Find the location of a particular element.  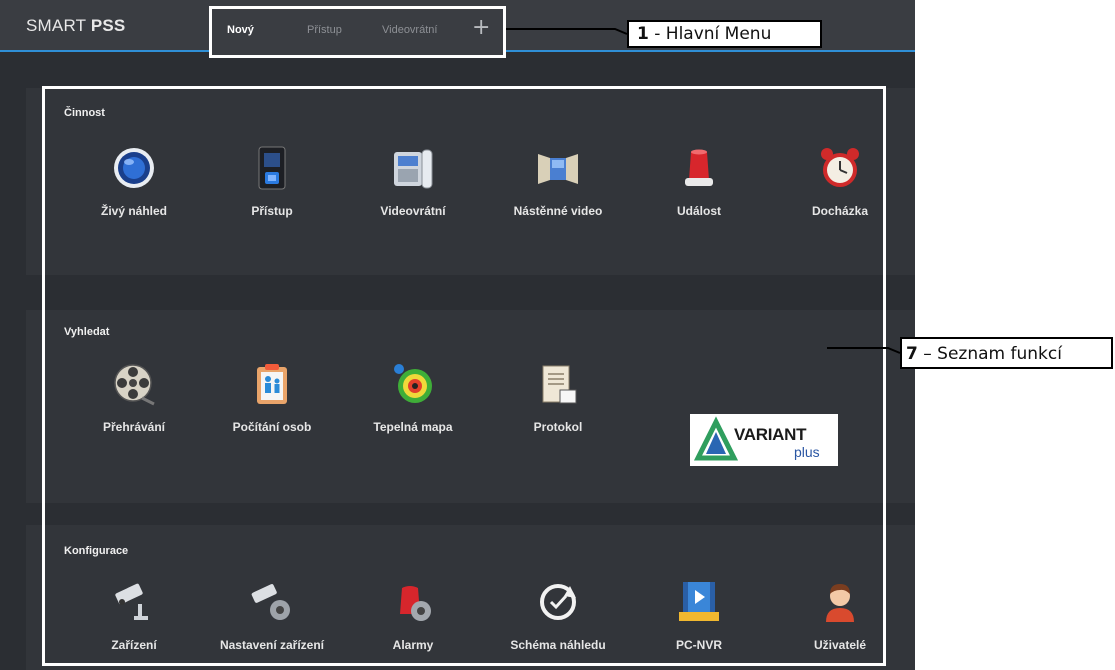

brand-bold: PSS is located at coordinates (108, 25).